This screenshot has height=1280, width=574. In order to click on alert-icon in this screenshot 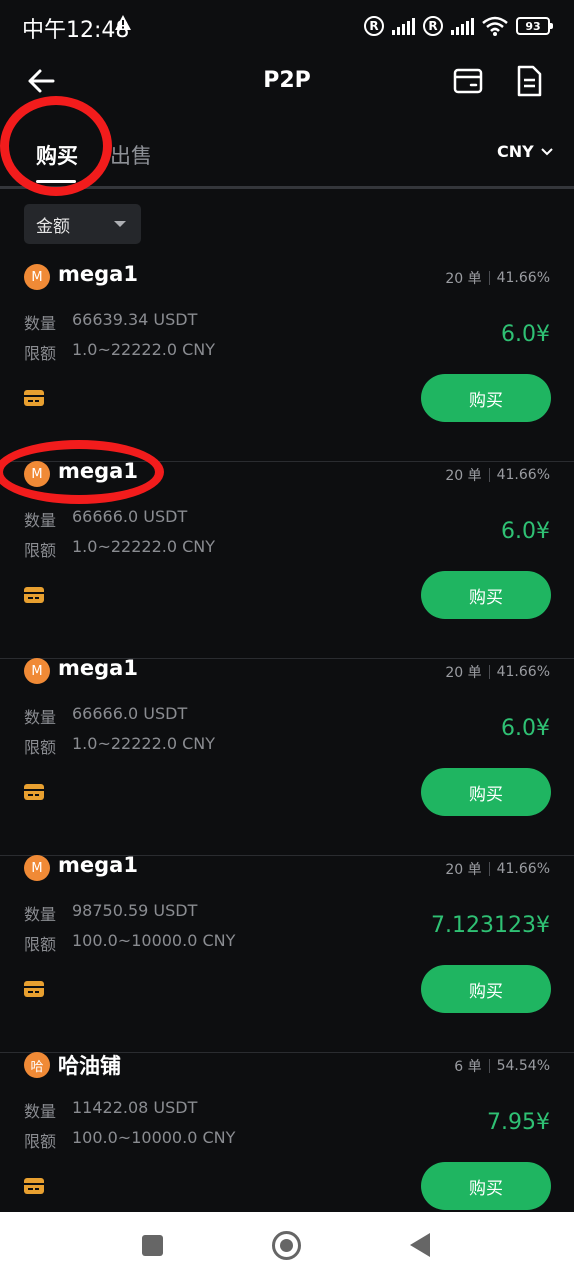, I will do `click(123, 22)`.